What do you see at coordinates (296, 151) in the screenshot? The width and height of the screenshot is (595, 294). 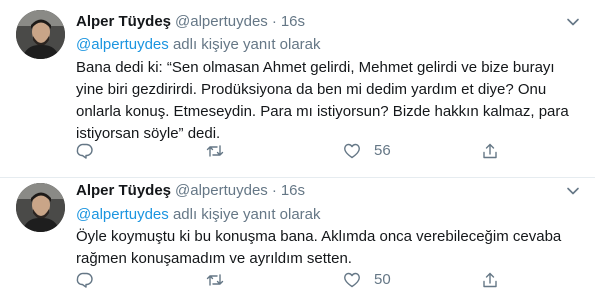 I see `tweet-actions: 56` at bounding box center [296, 151].